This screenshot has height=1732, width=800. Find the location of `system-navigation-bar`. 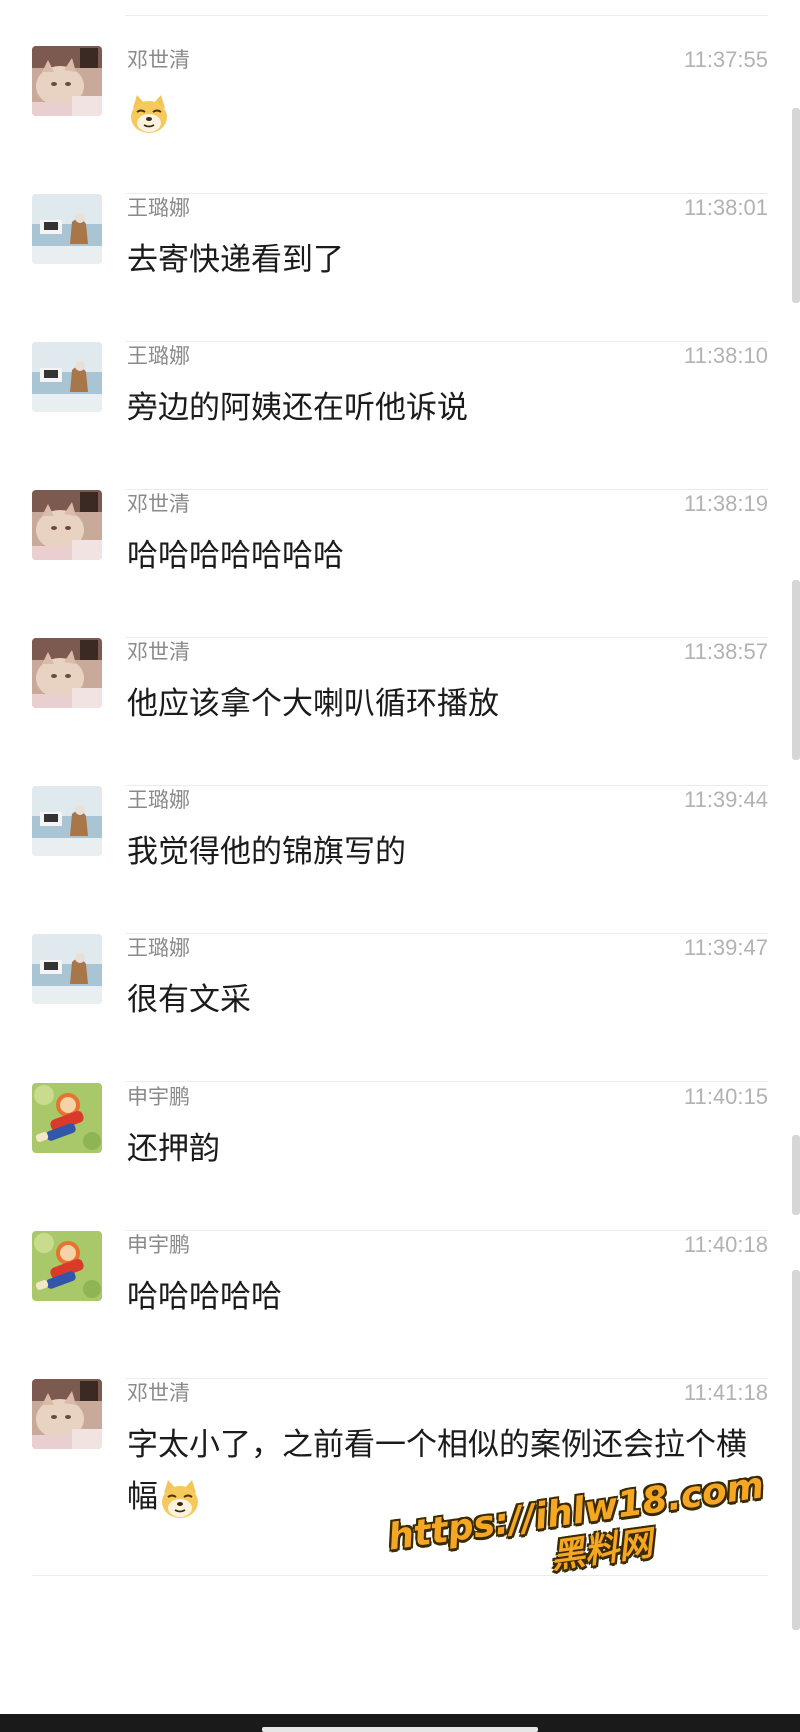

system-navigation-bar is located at coordinates (400, 1723).